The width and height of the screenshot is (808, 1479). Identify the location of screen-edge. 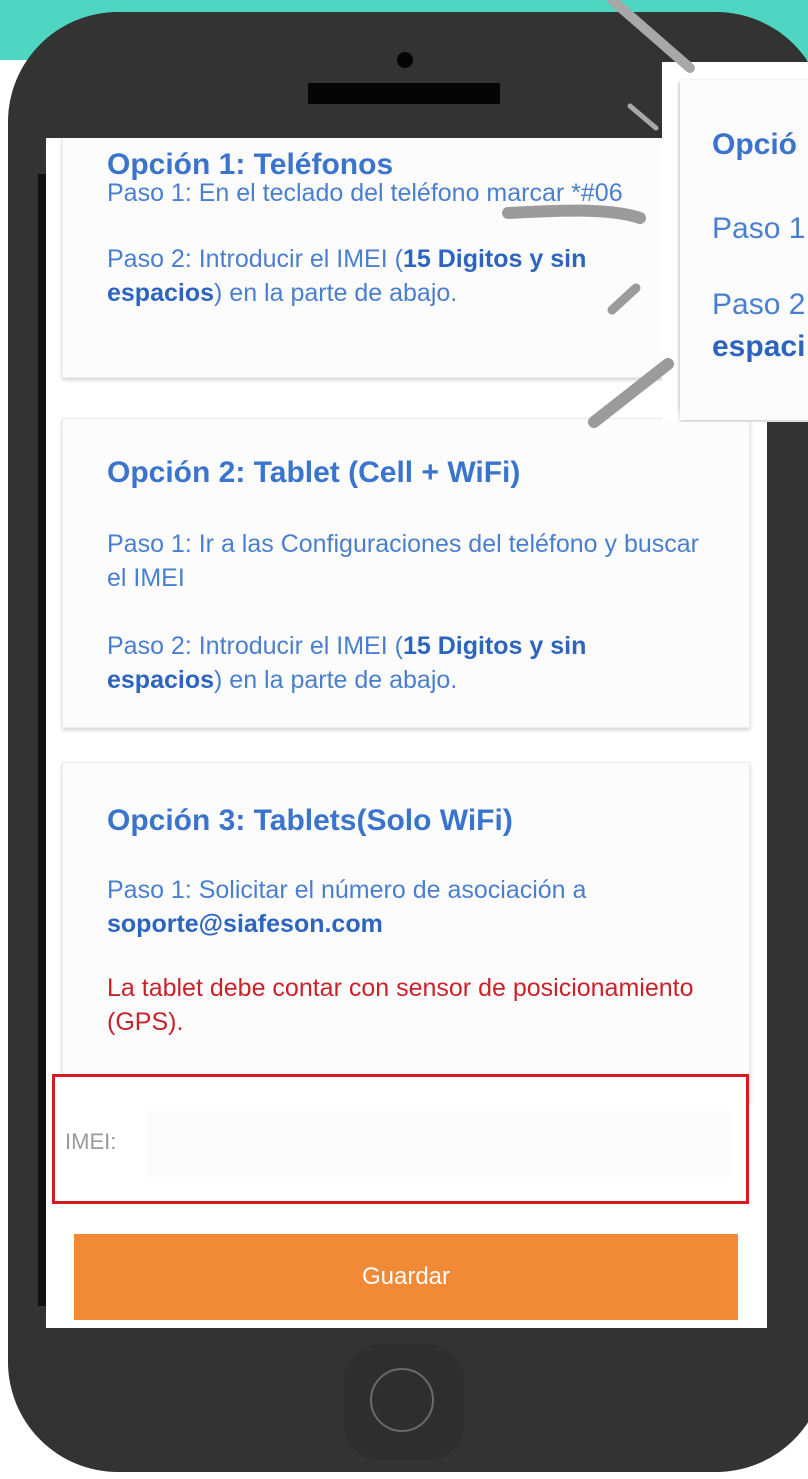
(42, 740).